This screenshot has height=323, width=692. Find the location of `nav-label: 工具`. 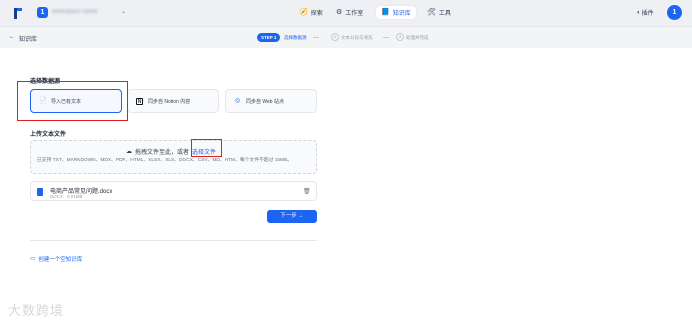

nav-label: 工具 is located at coordinates (444, 14).